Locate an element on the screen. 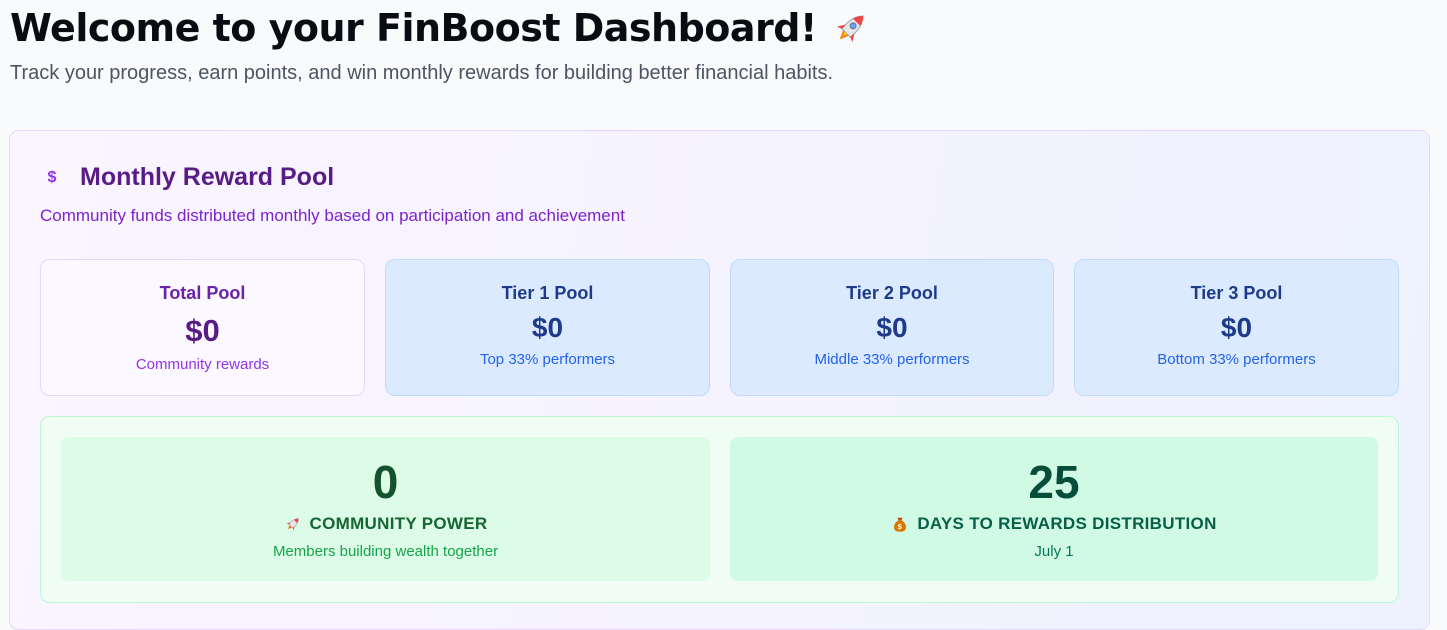  total-pool-card: Total Pool $0 Community rewards is located at coordinates (202, 327).